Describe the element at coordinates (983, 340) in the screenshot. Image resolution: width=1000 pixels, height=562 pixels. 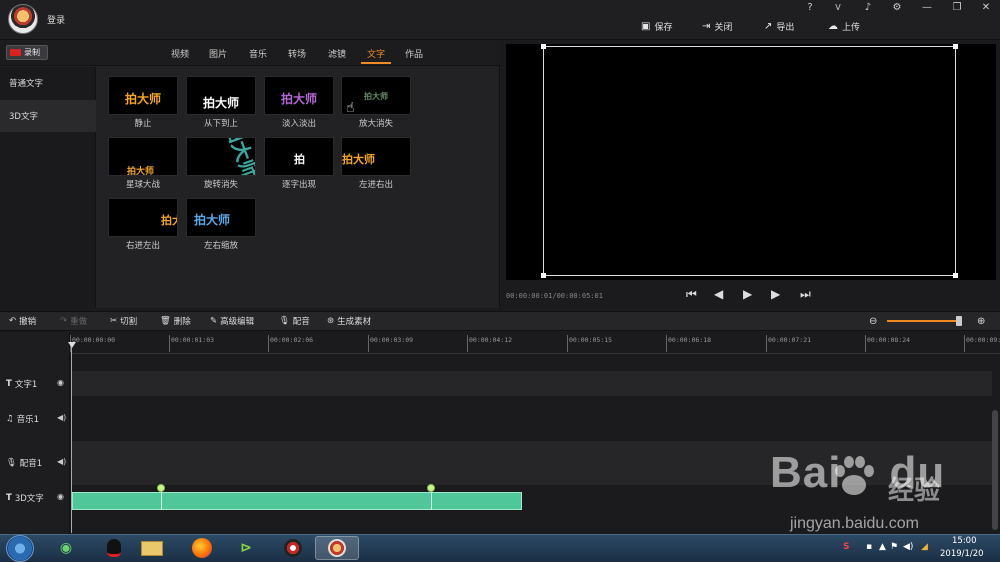
I see `ruler-tick-label: 00:00:09:` at that location.